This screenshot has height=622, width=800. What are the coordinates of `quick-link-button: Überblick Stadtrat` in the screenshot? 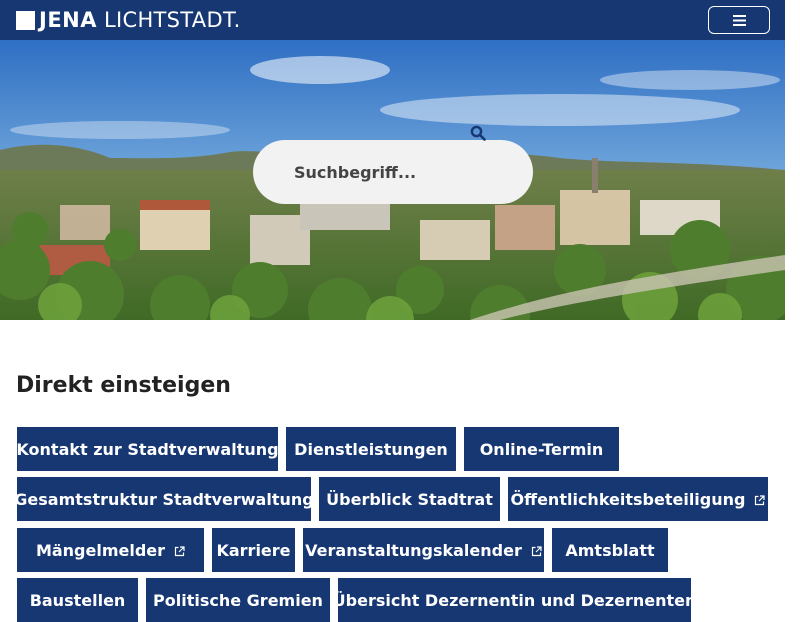 It's located at (409, 499).